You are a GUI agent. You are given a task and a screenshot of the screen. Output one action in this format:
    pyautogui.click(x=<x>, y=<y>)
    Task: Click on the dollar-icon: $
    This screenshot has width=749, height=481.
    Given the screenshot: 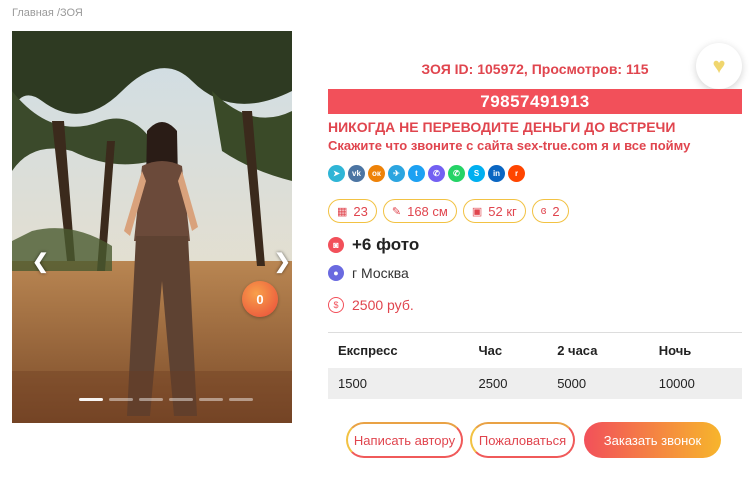 What is the action you would take?
    pyautogui.click(x=336, y=305)
    